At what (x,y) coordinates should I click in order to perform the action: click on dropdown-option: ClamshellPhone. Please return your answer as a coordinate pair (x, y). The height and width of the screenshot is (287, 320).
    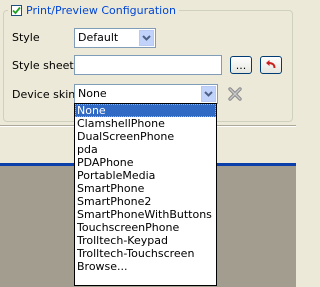
    Looking at the image, I should click on (145, 123).